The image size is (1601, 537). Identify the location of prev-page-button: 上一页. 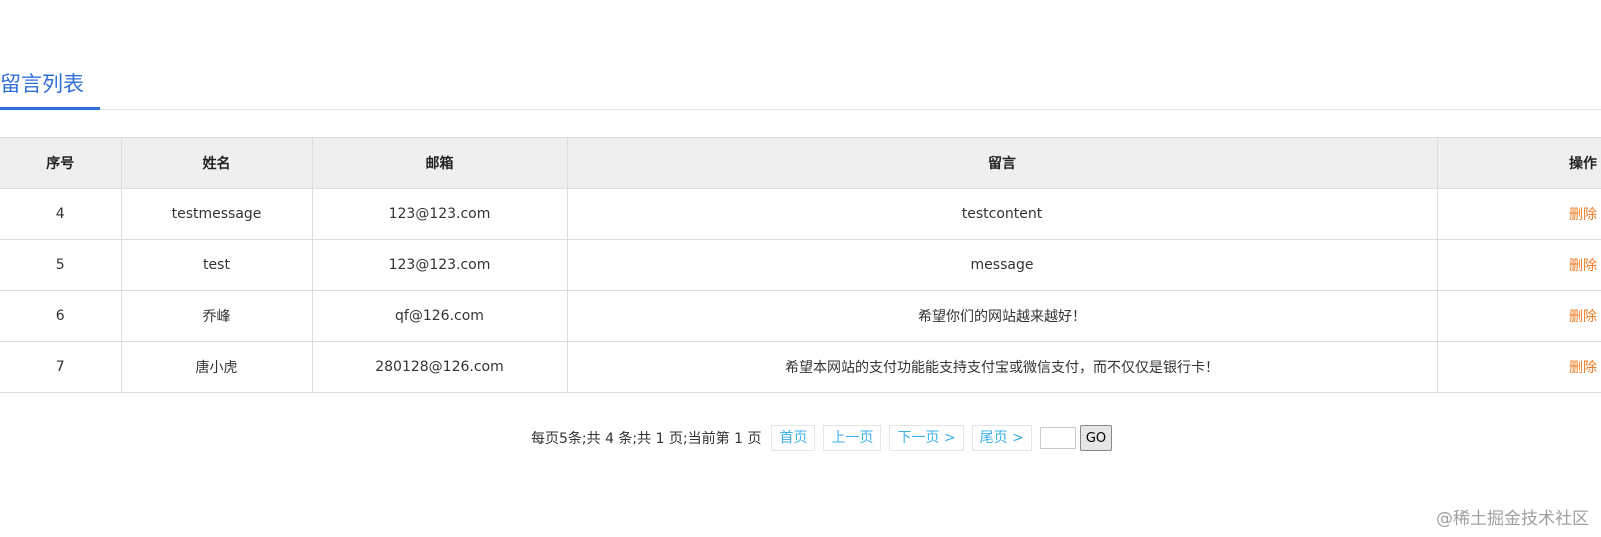
(852, 438).